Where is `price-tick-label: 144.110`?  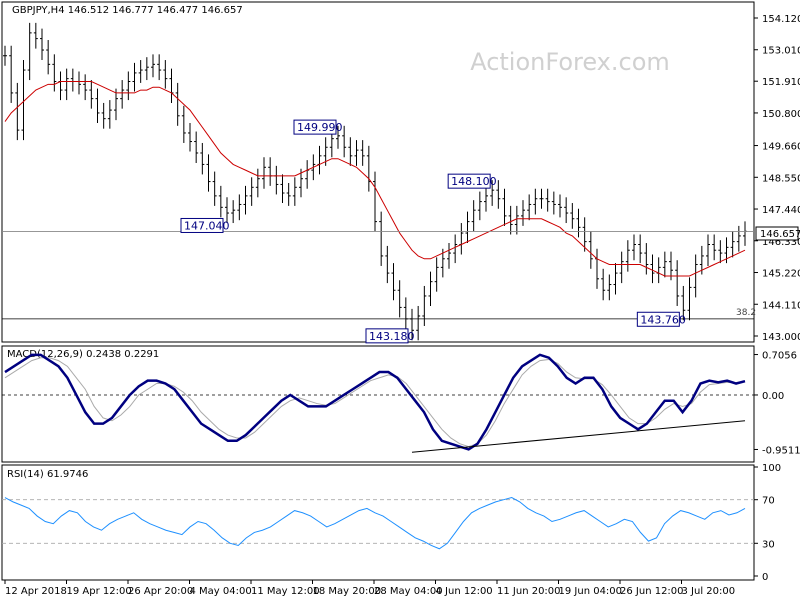 price-tick-label: 144.110 is located at coordinates (781, 305).